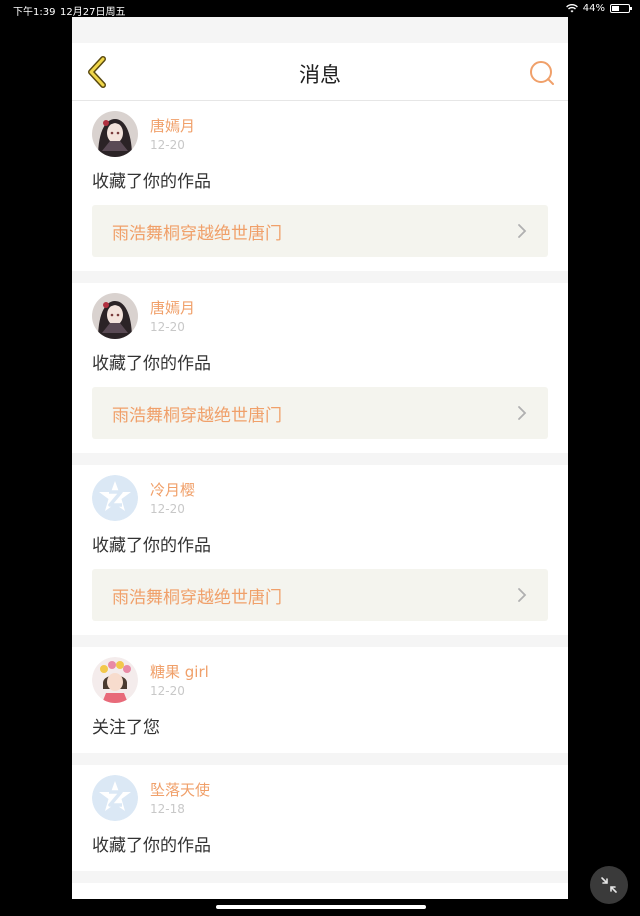 This screenshot has width=640, height=916. Describe the element at coordinates (34, 12) in the screenshot. I see `status-time: 下午1:39` at that location.